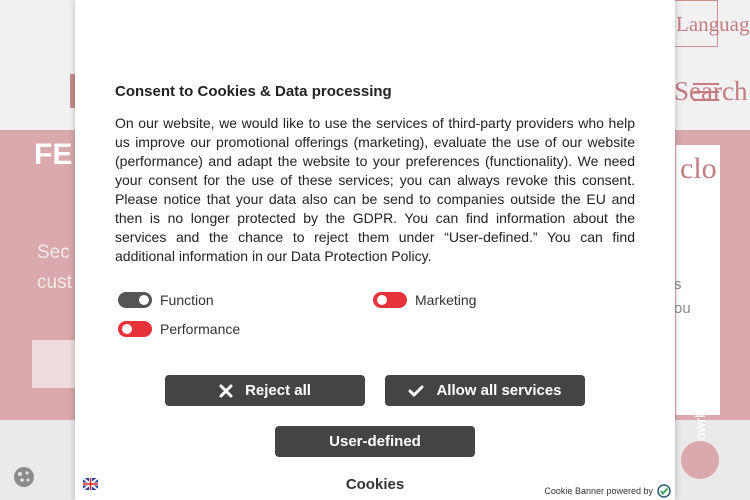 This screenshot has height=500, width=750. I want to click on allow-all-label: Allow all services, so click(499, 390).